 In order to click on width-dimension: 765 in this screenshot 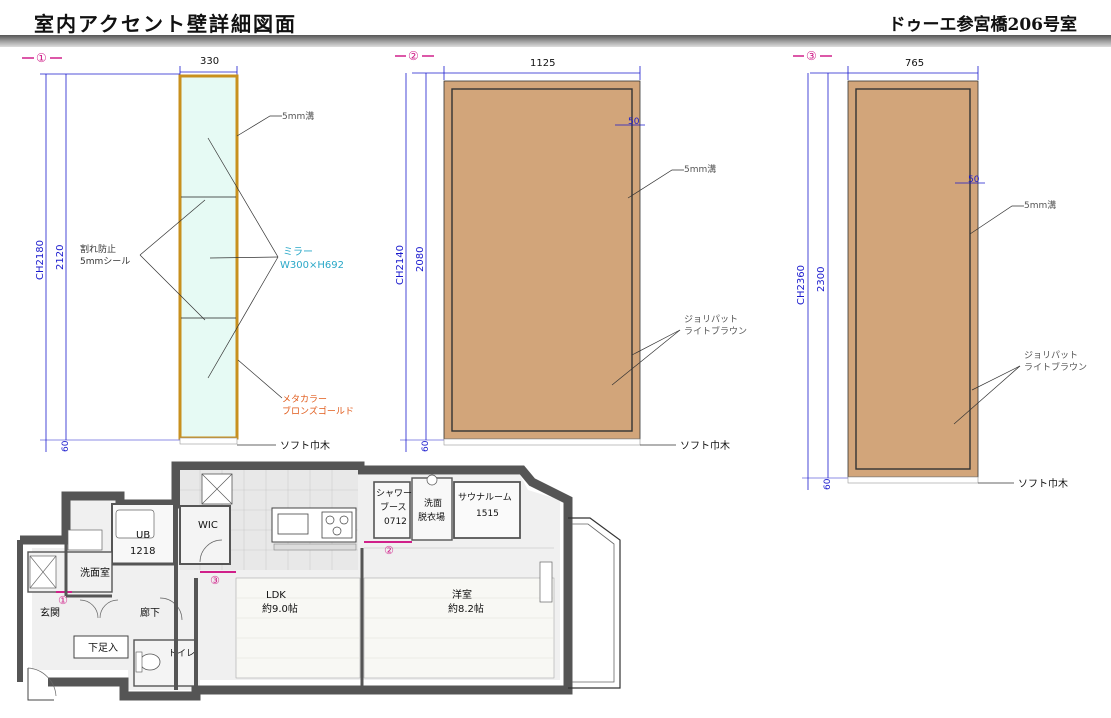, I will do `click(914, 63)`.